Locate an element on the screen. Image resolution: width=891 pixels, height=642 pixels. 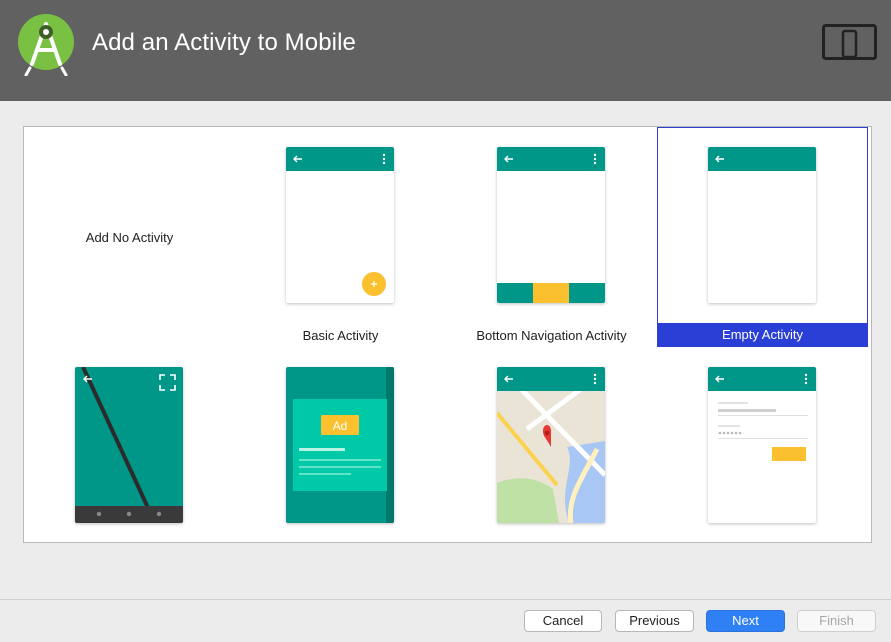
tile-maps-activity is located at coordinates (551, 457).